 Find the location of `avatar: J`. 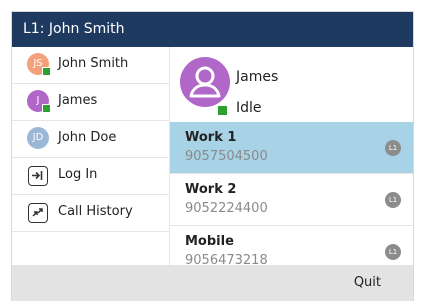

avatar: J is located at coordinates (39, 101).